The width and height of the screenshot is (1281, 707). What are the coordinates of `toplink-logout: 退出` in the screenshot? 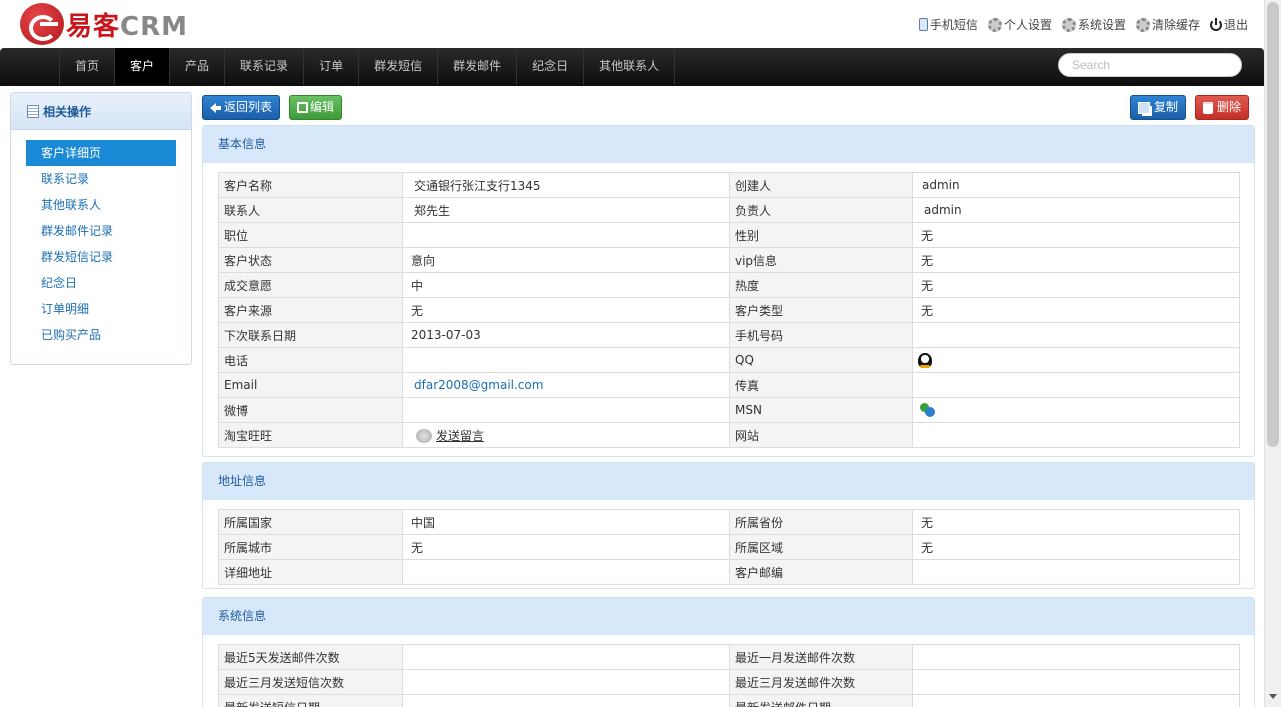 It's located at (1228, 24).